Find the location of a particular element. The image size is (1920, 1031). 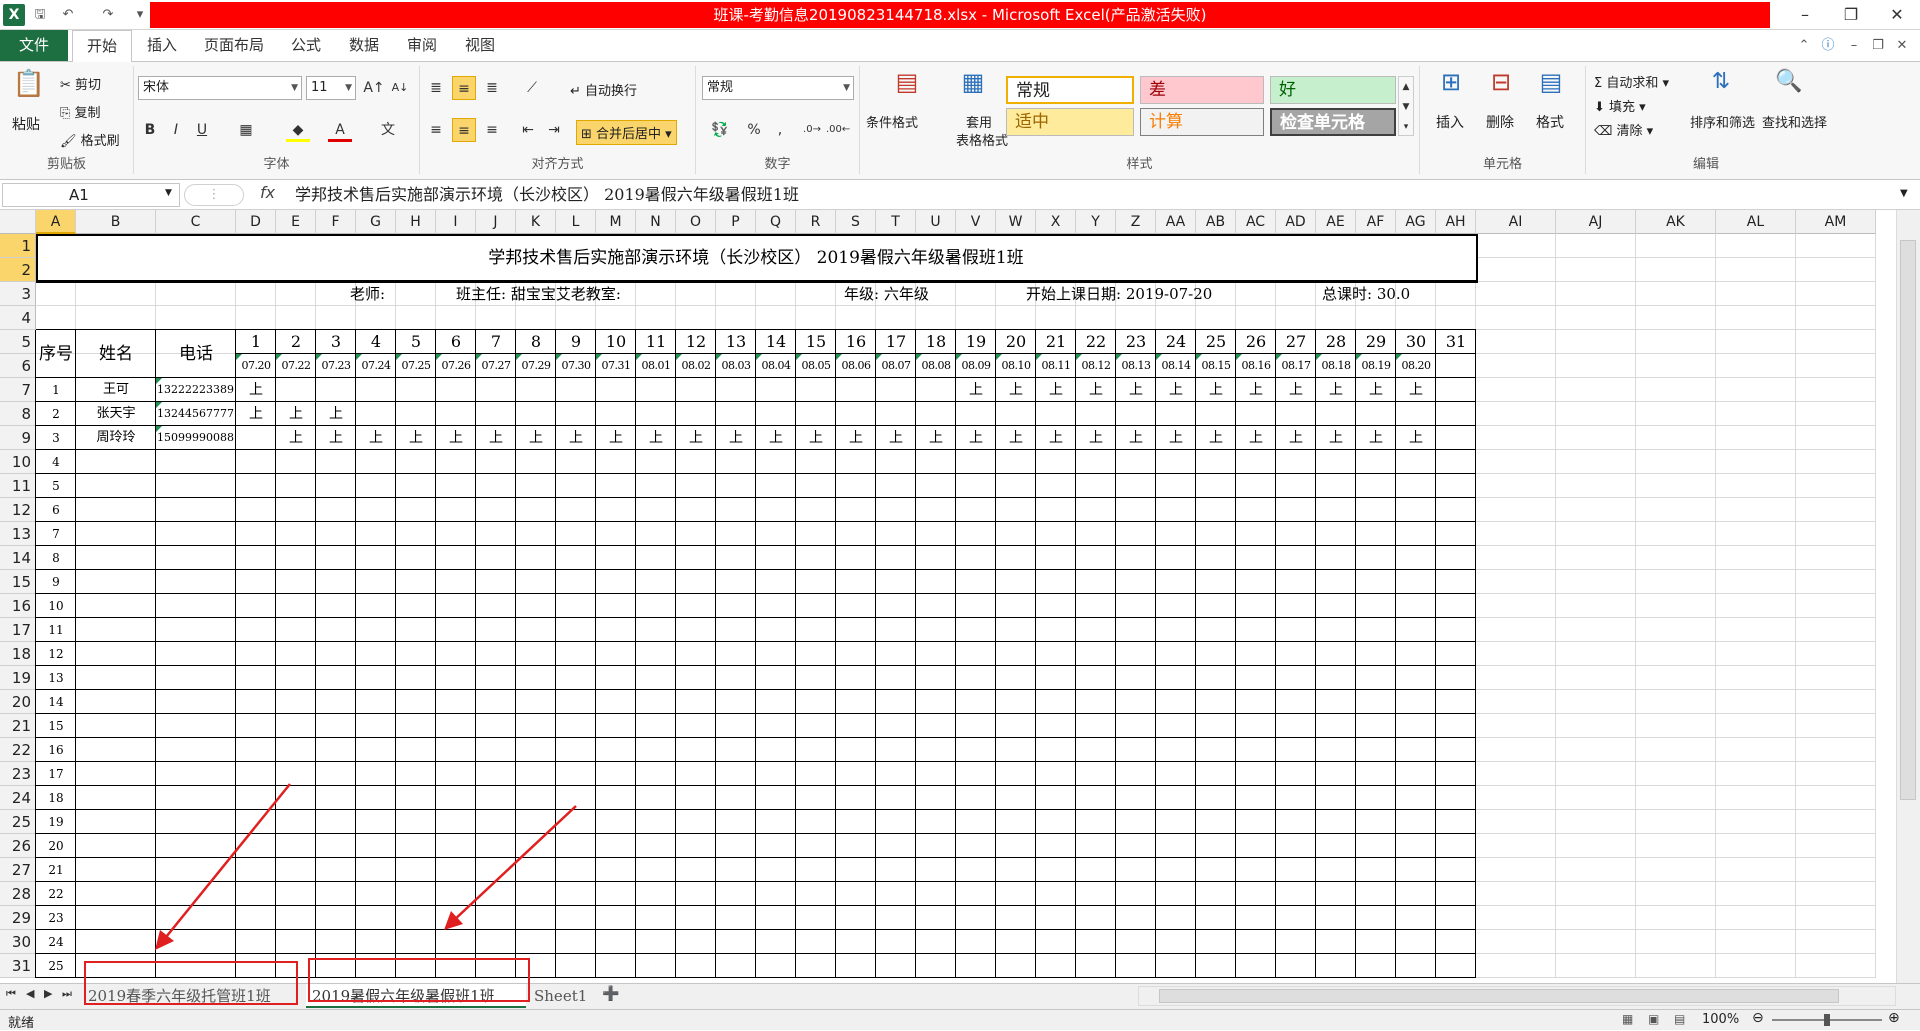

column-header-AD: AD is located at coordinates (1296, 222).